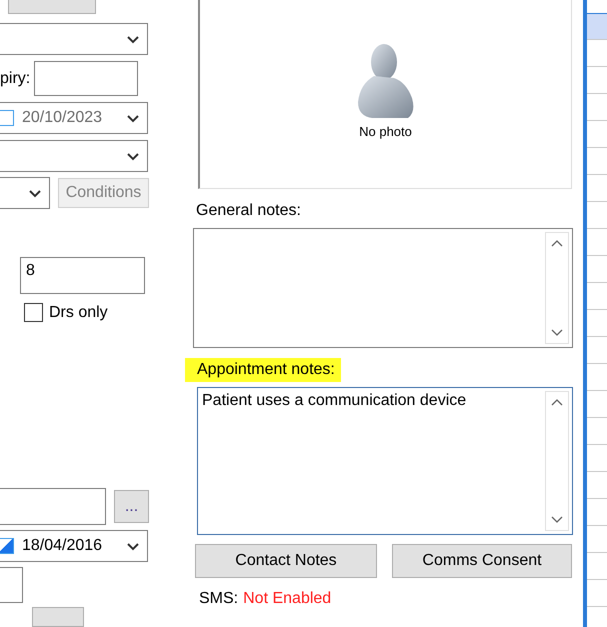  I want to click on field-label: piry:, so click(15, 79).